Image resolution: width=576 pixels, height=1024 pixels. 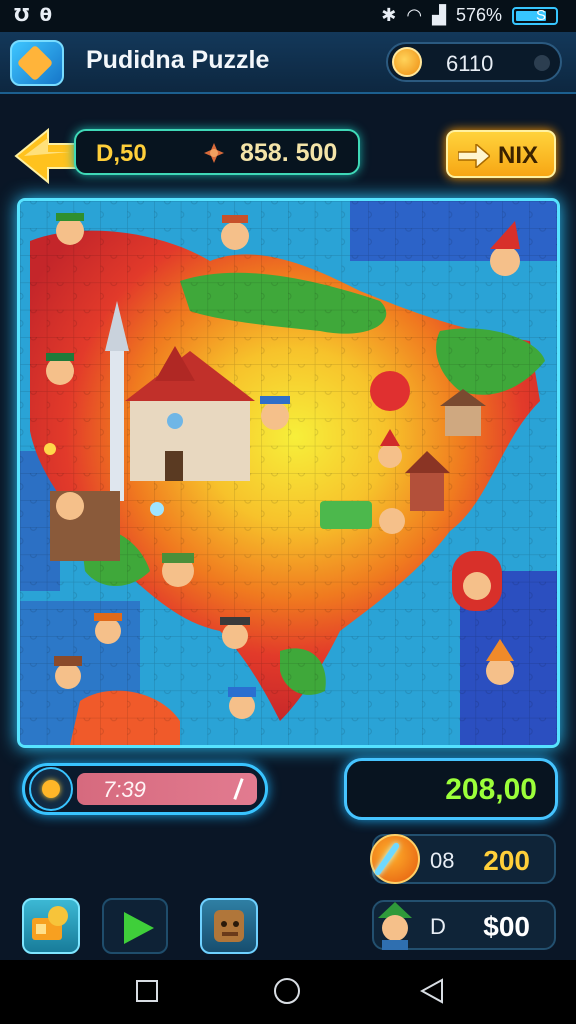 I want to click on bonus-value: 200, so click(x=506, y=860).